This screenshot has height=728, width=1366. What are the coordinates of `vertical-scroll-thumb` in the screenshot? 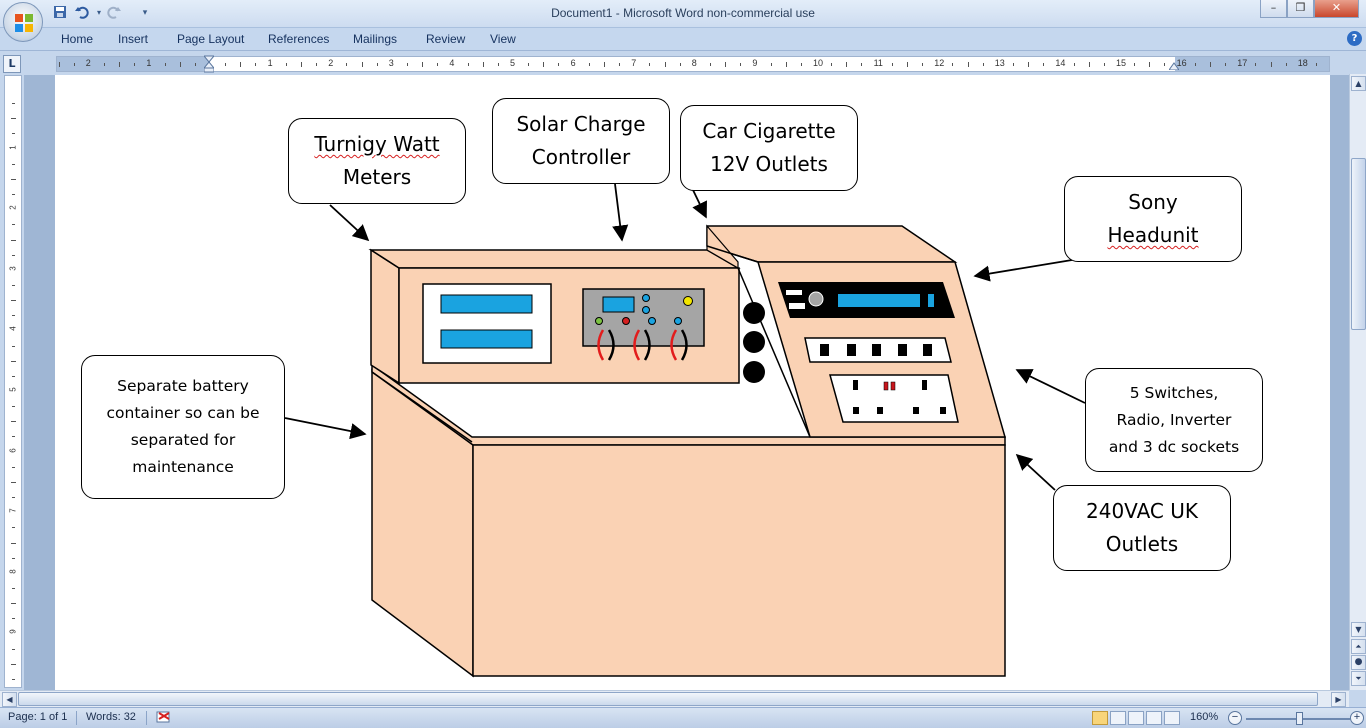 It's located at (1358, 244).